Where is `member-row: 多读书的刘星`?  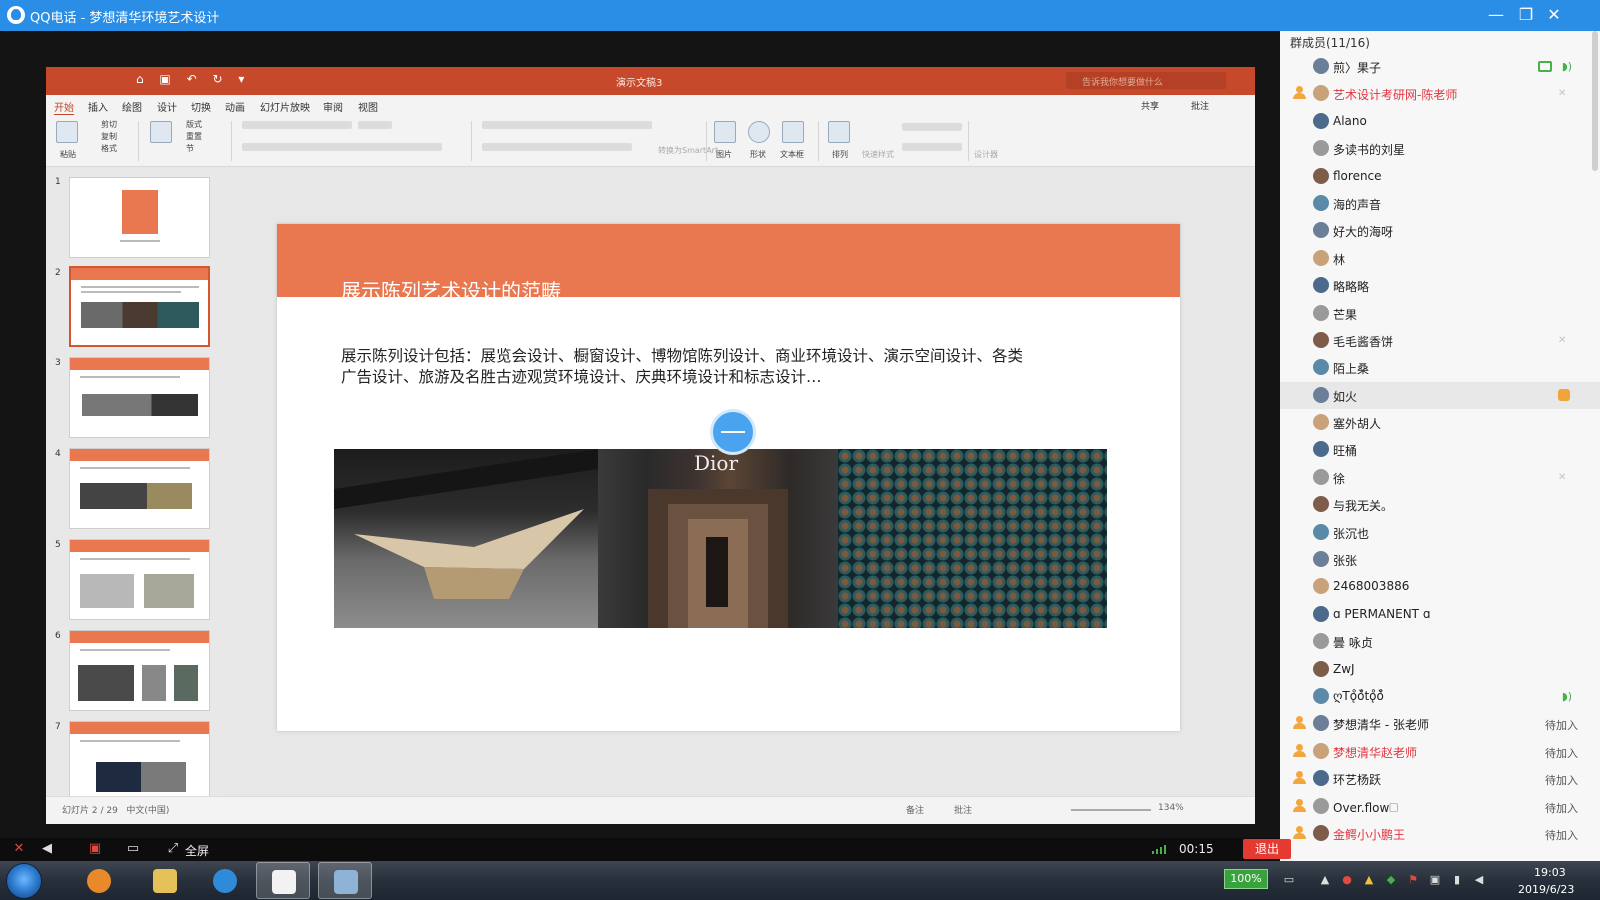
member-row: 多读书的刘星 is located at coordinates (1440, 148).